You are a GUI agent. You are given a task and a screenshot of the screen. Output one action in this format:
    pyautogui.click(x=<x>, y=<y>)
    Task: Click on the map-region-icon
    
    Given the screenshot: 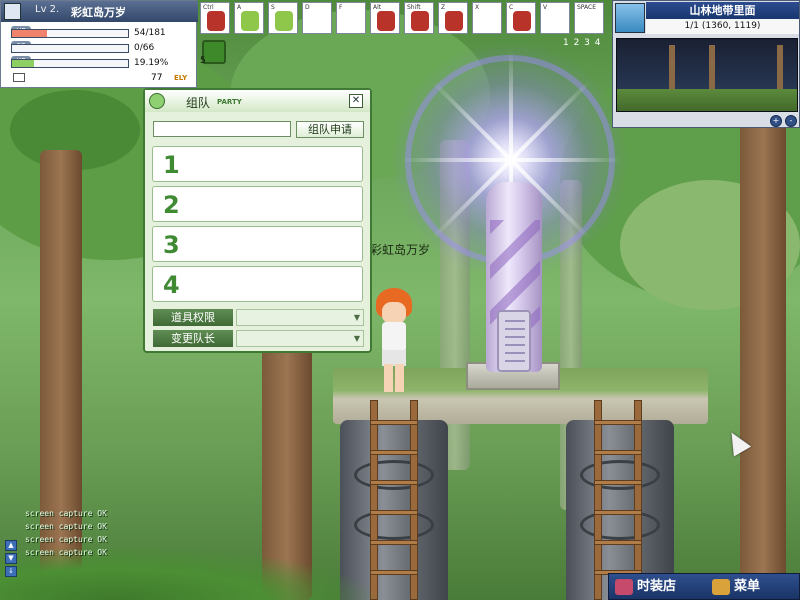 What is the action you would take?
    pyautogui.click(x=630, y=18)
    